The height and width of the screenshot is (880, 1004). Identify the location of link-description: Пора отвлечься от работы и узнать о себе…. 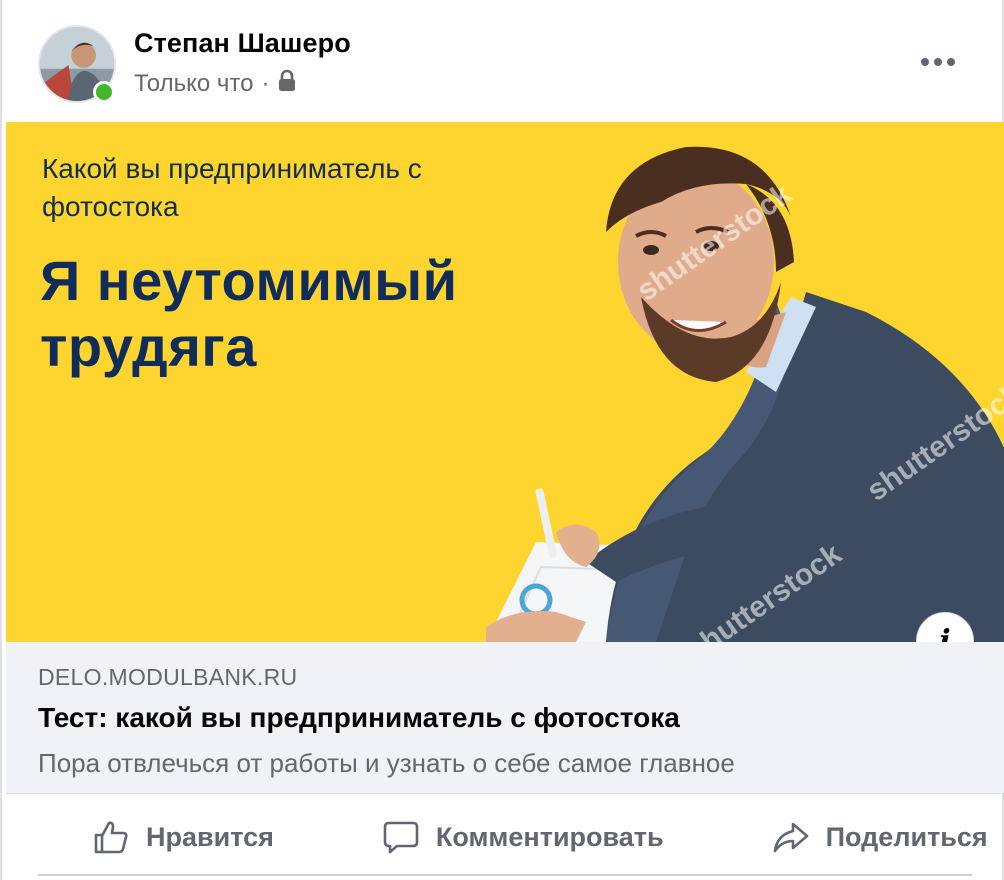
(386, 763).